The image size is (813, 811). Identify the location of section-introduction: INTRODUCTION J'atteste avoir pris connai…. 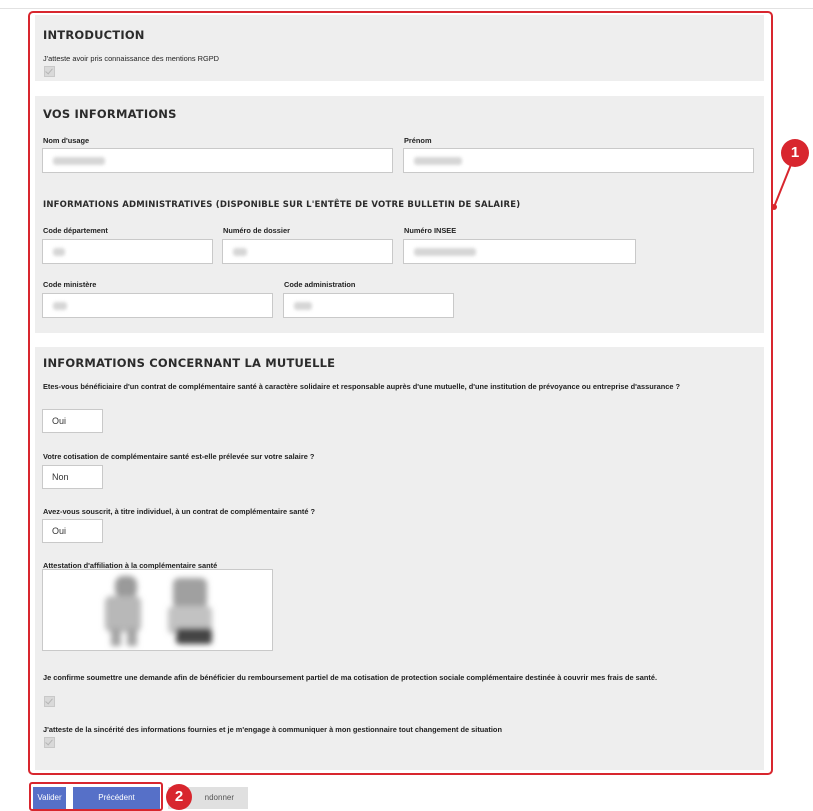
(399, 48).